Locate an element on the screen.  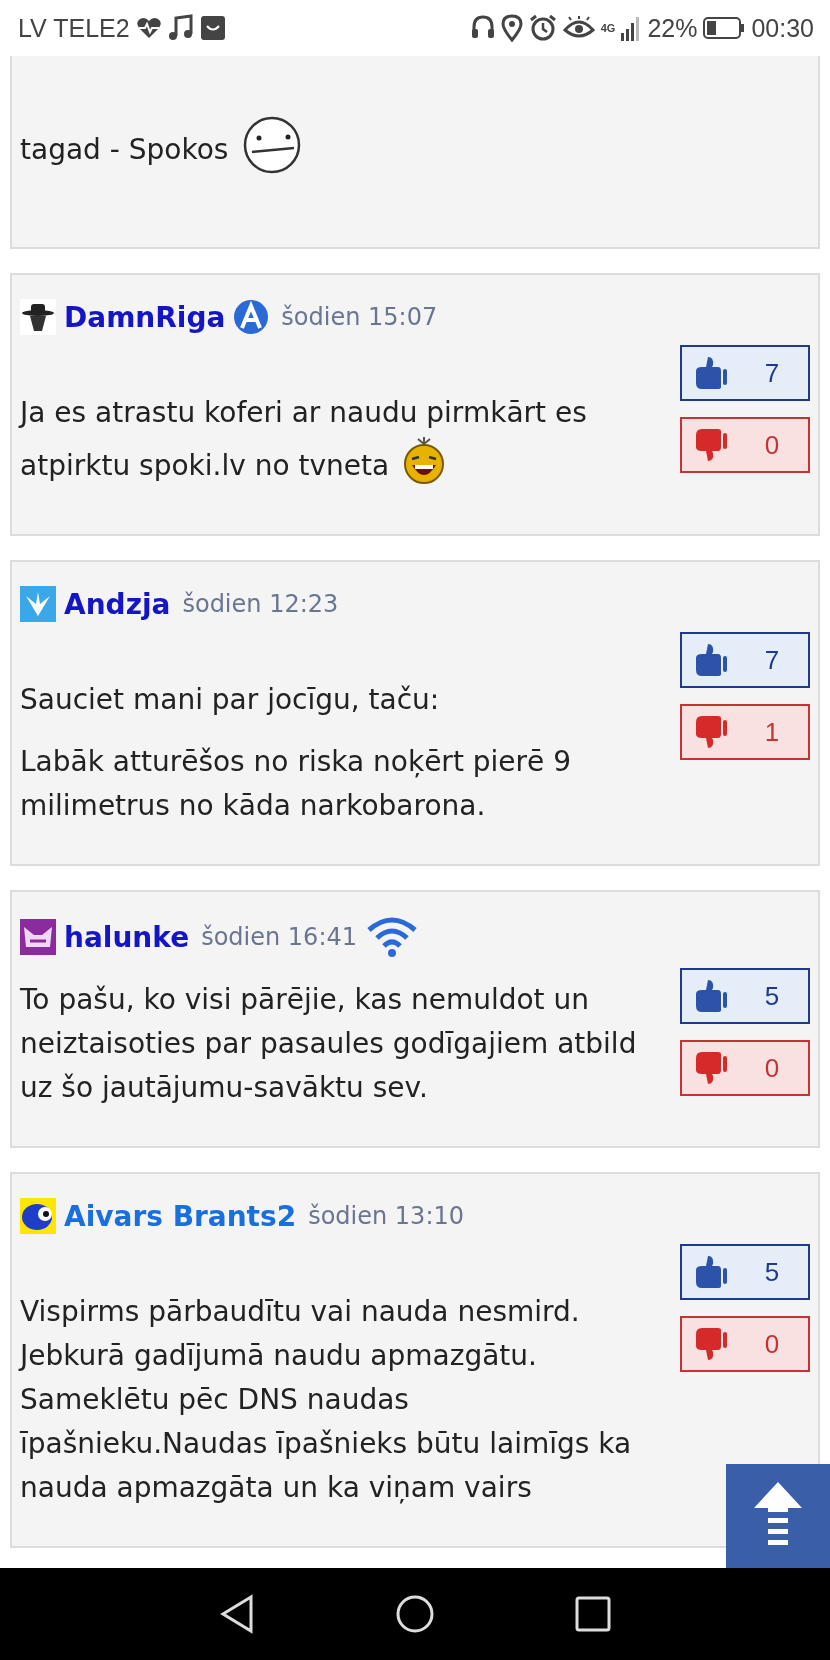
author-name: Aivars Brants2 is located at coordinates (180, 1216).